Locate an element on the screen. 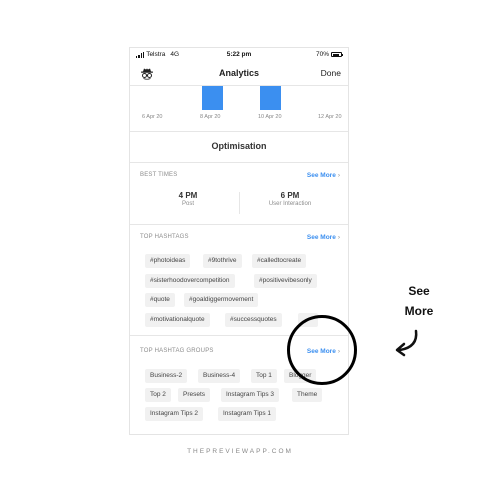  hashtag-chip: #positivevibesonly is located at coordinates (285, 281).